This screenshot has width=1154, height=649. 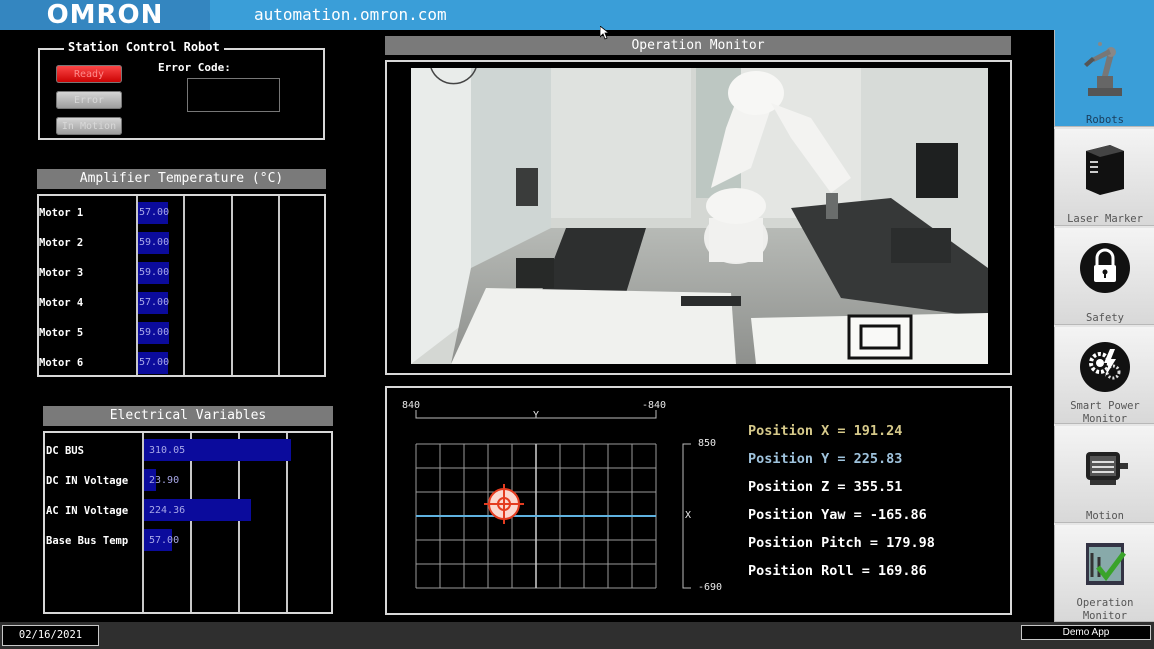 I want to click on nav-safety: Safety, so click(x=1104, y=276).